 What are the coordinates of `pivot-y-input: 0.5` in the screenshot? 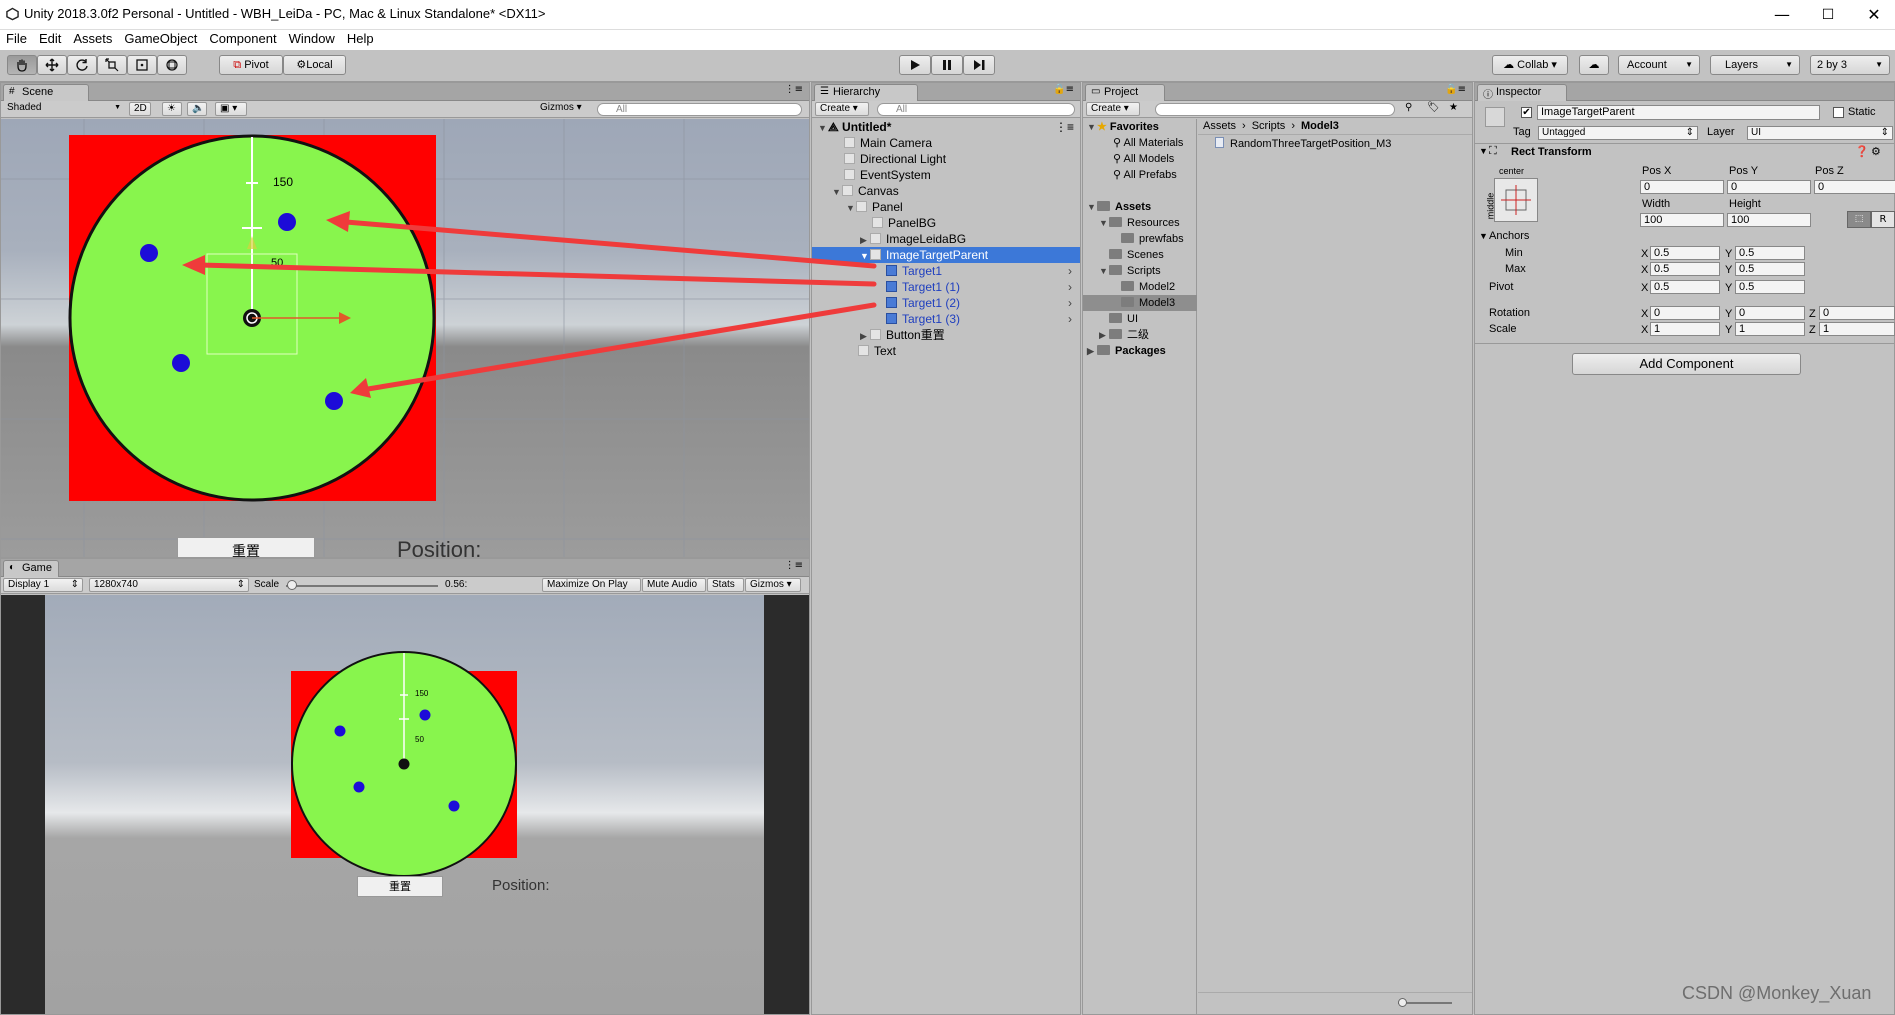 It's located at (1770, 287).